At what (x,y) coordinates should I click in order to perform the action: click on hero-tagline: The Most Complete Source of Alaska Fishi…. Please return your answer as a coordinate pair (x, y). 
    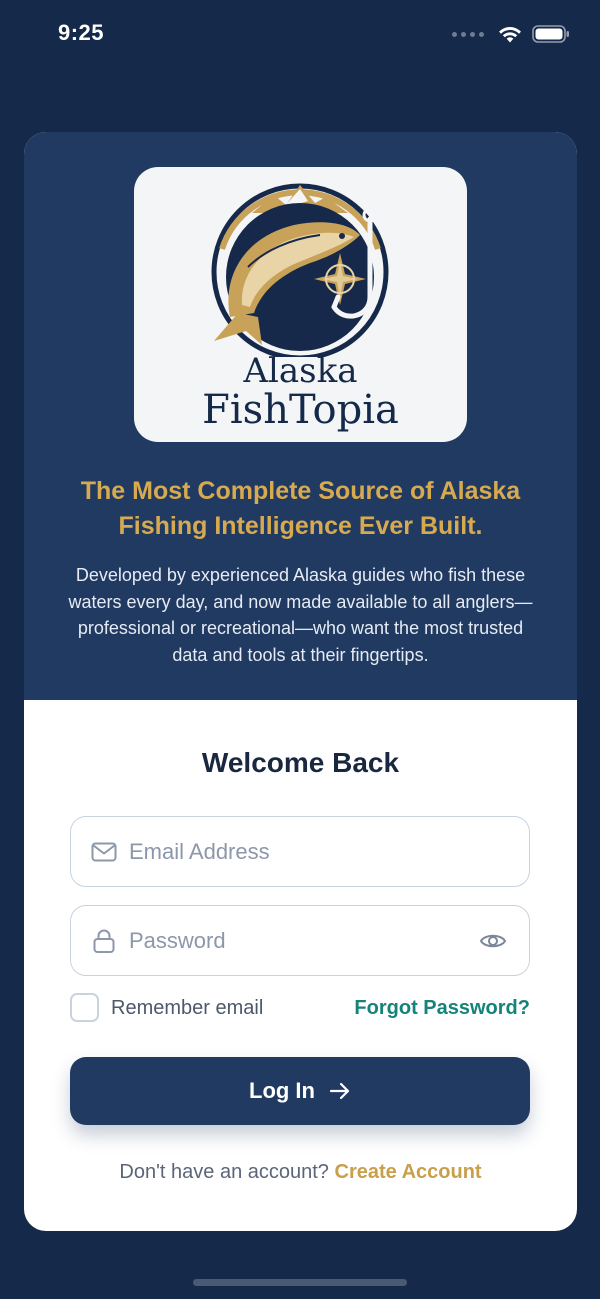
    Looking at the image, I should click on (300, 508).